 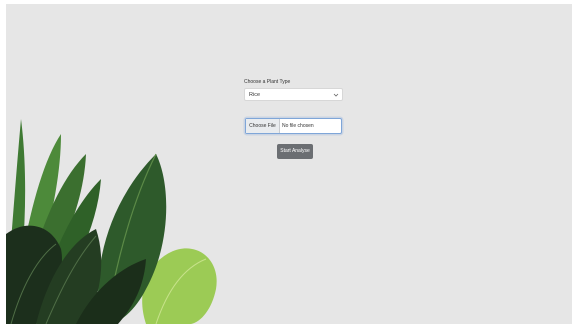 What do you see at coordinates (293, 94) in the screenshot?
I see `plant-type-select: Rice` at bounding box center [293, 94].